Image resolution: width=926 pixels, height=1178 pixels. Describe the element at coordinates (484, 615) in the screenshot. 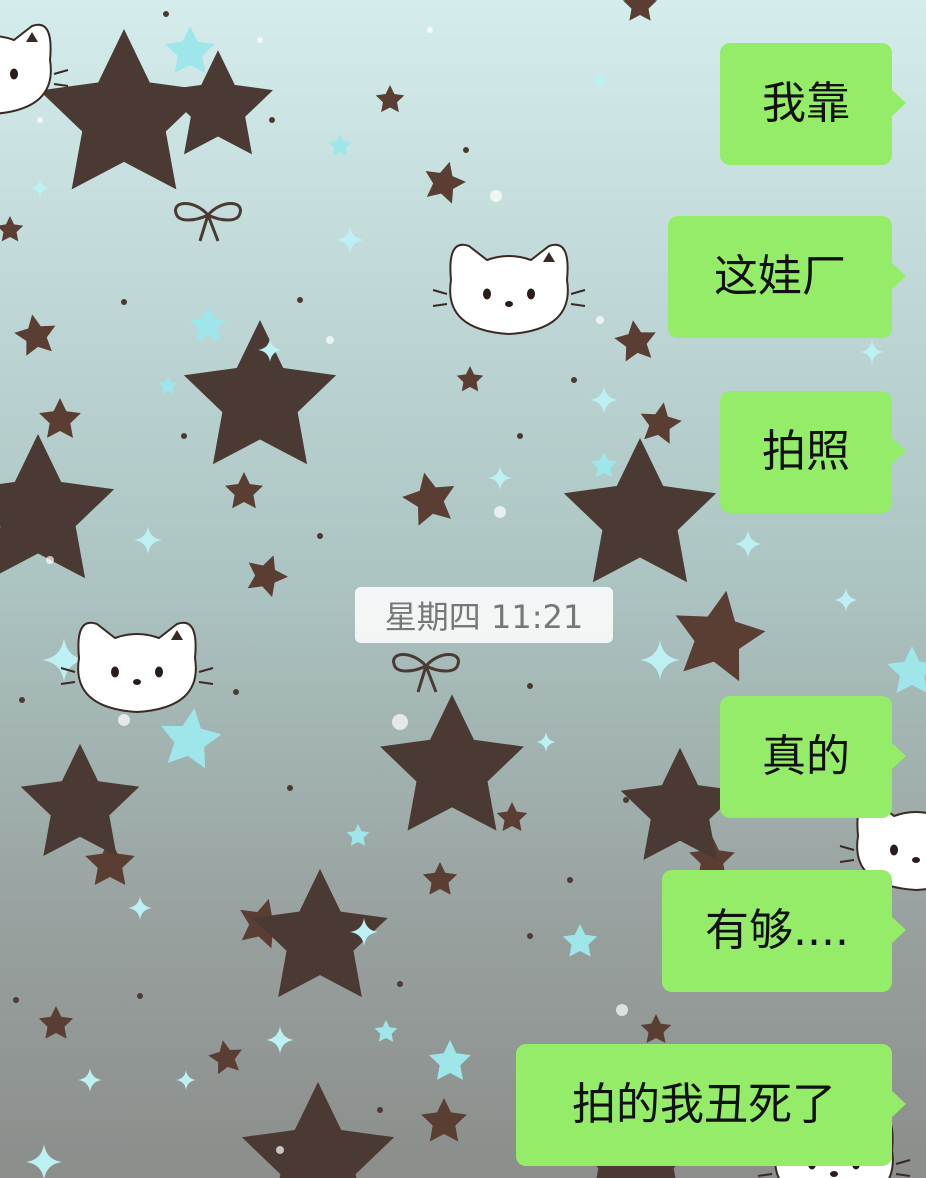

I see `chat-timestamp: 星期四 11:21` at that location.